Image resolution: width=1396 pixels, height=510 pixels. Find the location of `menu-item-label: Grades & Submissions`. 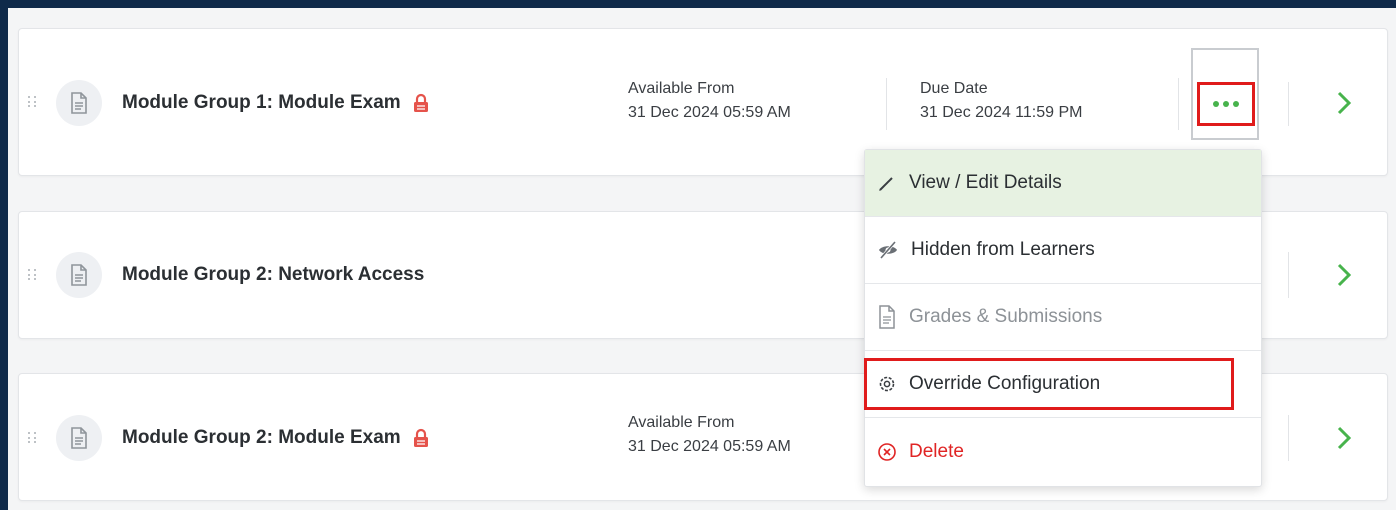

menu-item-label: Grades & Submissions is located at coordinates (1006, 316).